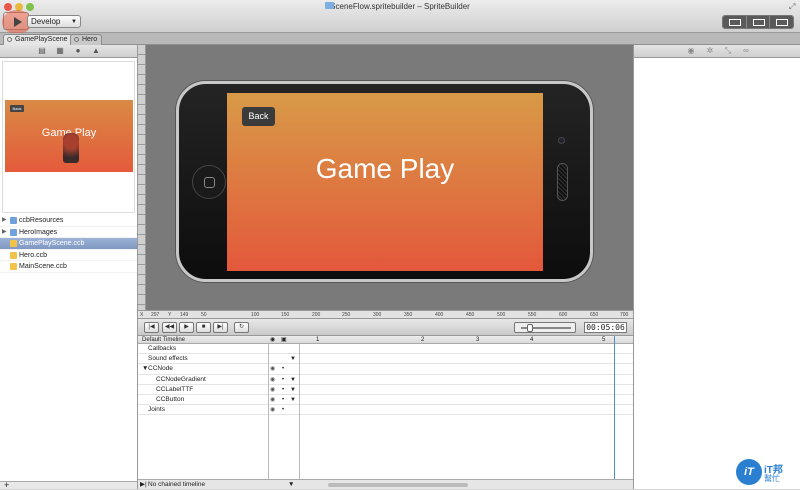 This screenshot has width=800, height=490. What do you see at coordinates (377, 315) in the screenshot?
I see `ruler-tick: 300` at bounding box center [377, 315].